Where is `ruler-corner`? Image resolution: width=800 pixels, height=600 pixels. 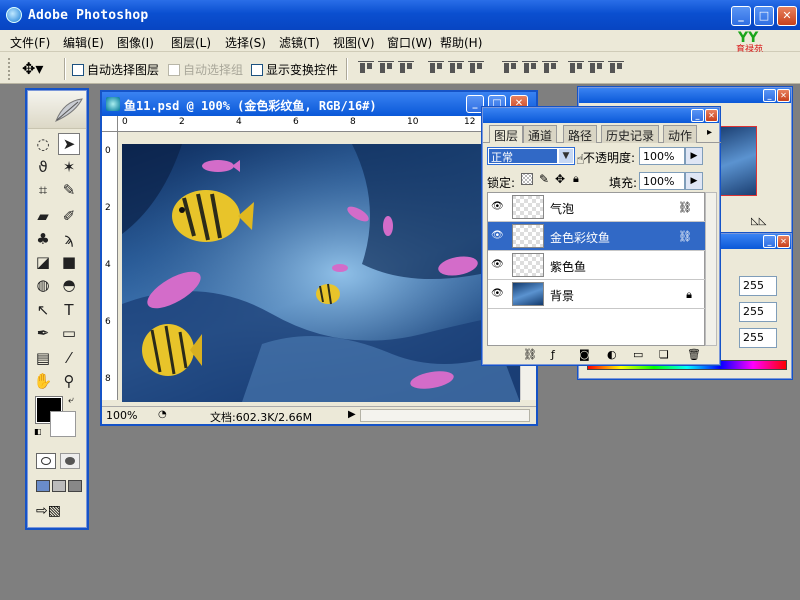 ruler-corner is located at coordinates (110, 124).